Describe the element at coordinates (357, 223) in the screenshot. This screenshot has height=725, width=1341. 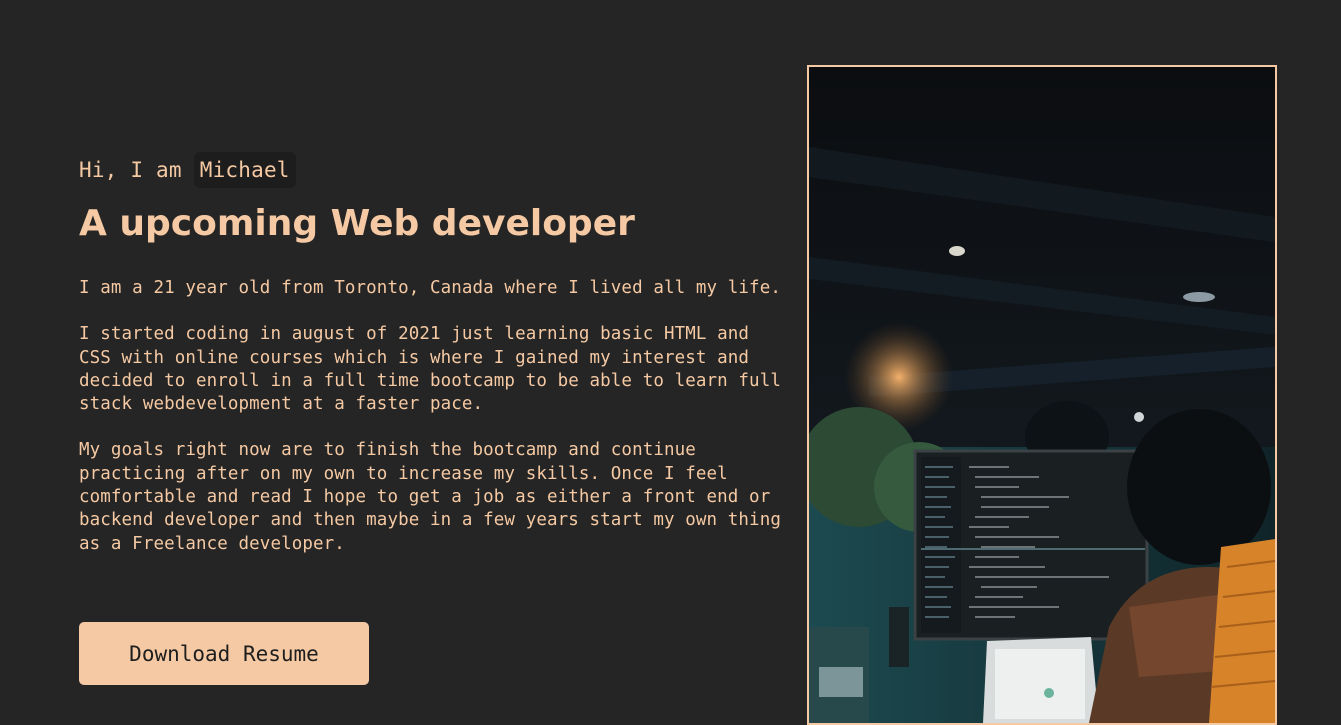
I see `page-title: A upcoming Web developer` at that location.